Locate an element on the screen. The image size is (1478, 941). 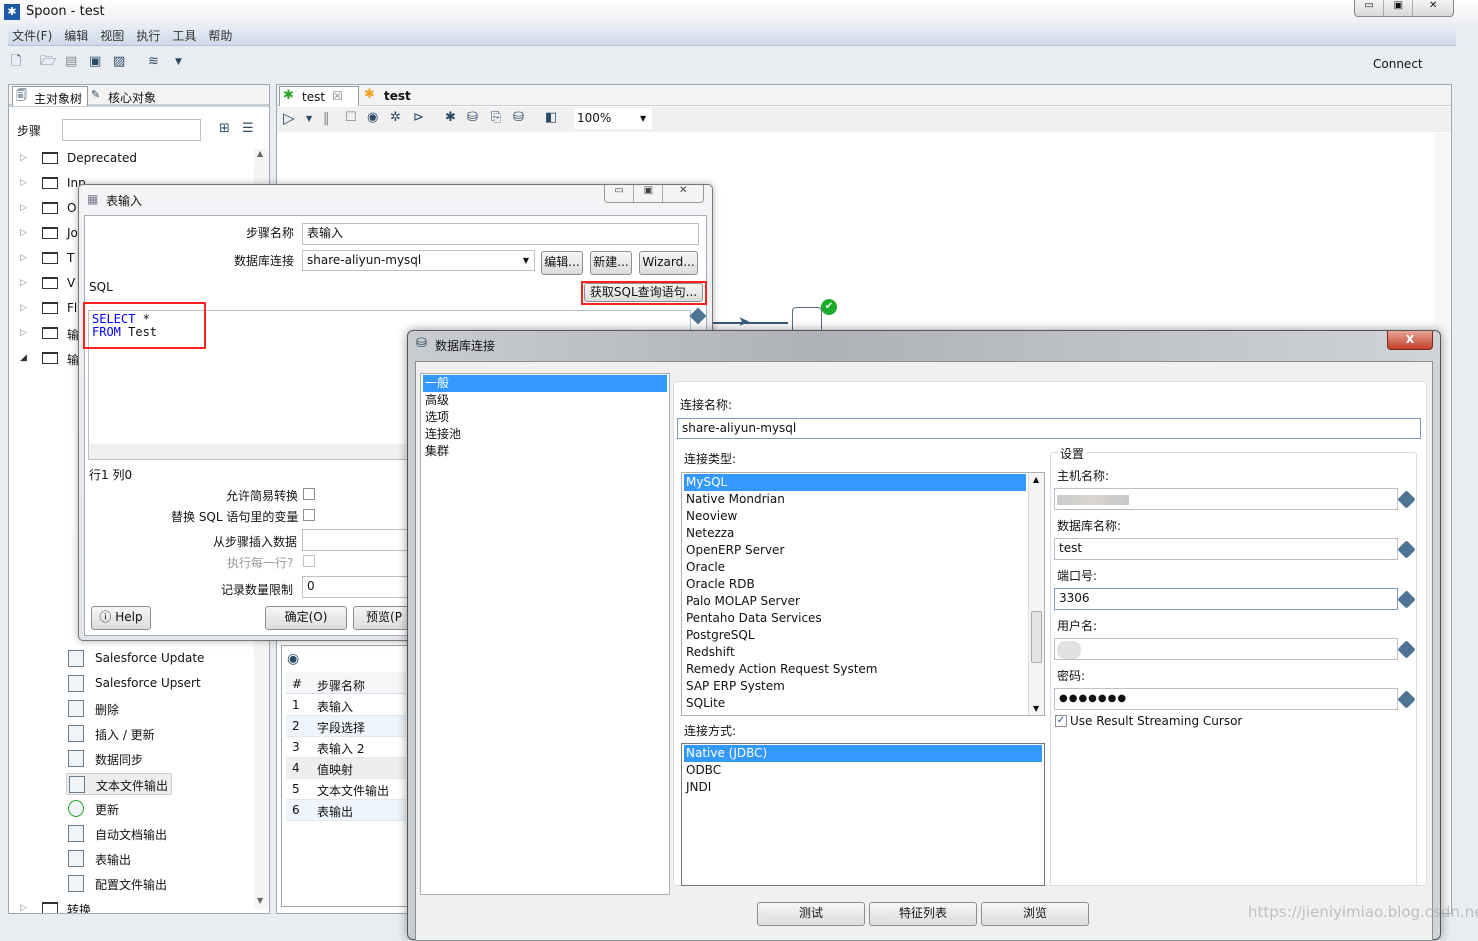
connection-name-input: share-aliyun-mysql is located at coordinates (1049, 428).